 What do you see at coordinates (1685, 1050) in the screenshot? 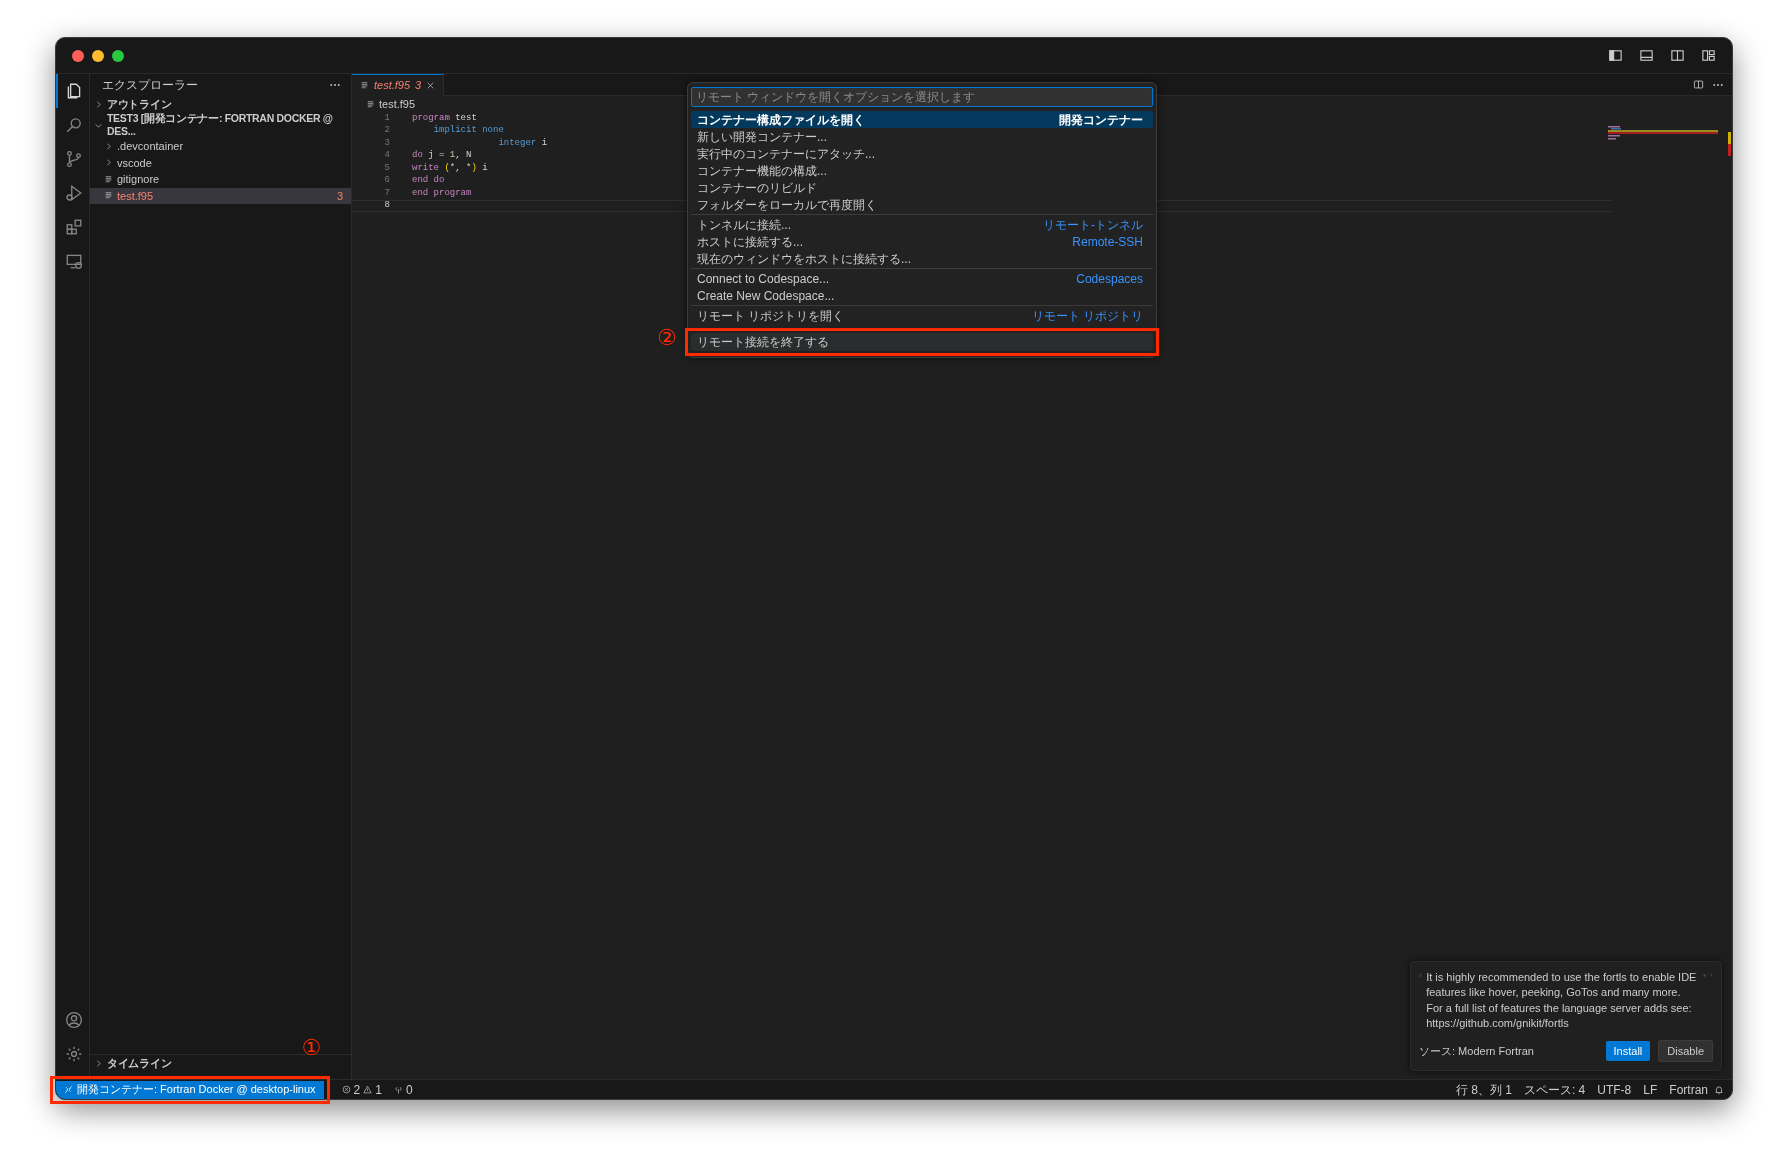
I see `disable-button: Disable` at bounding box center [1685, 1050].